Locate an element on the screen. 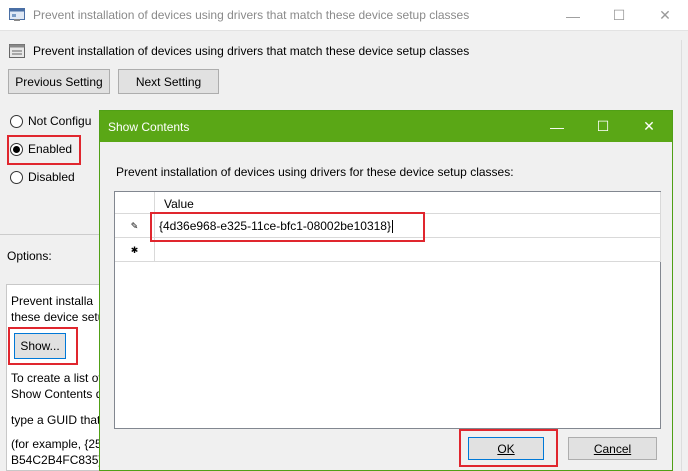 This screenshot has width=688, height=471. dialog-titlebar: Show Contents — ☐ ✕ is located at coordinates (386, 126).